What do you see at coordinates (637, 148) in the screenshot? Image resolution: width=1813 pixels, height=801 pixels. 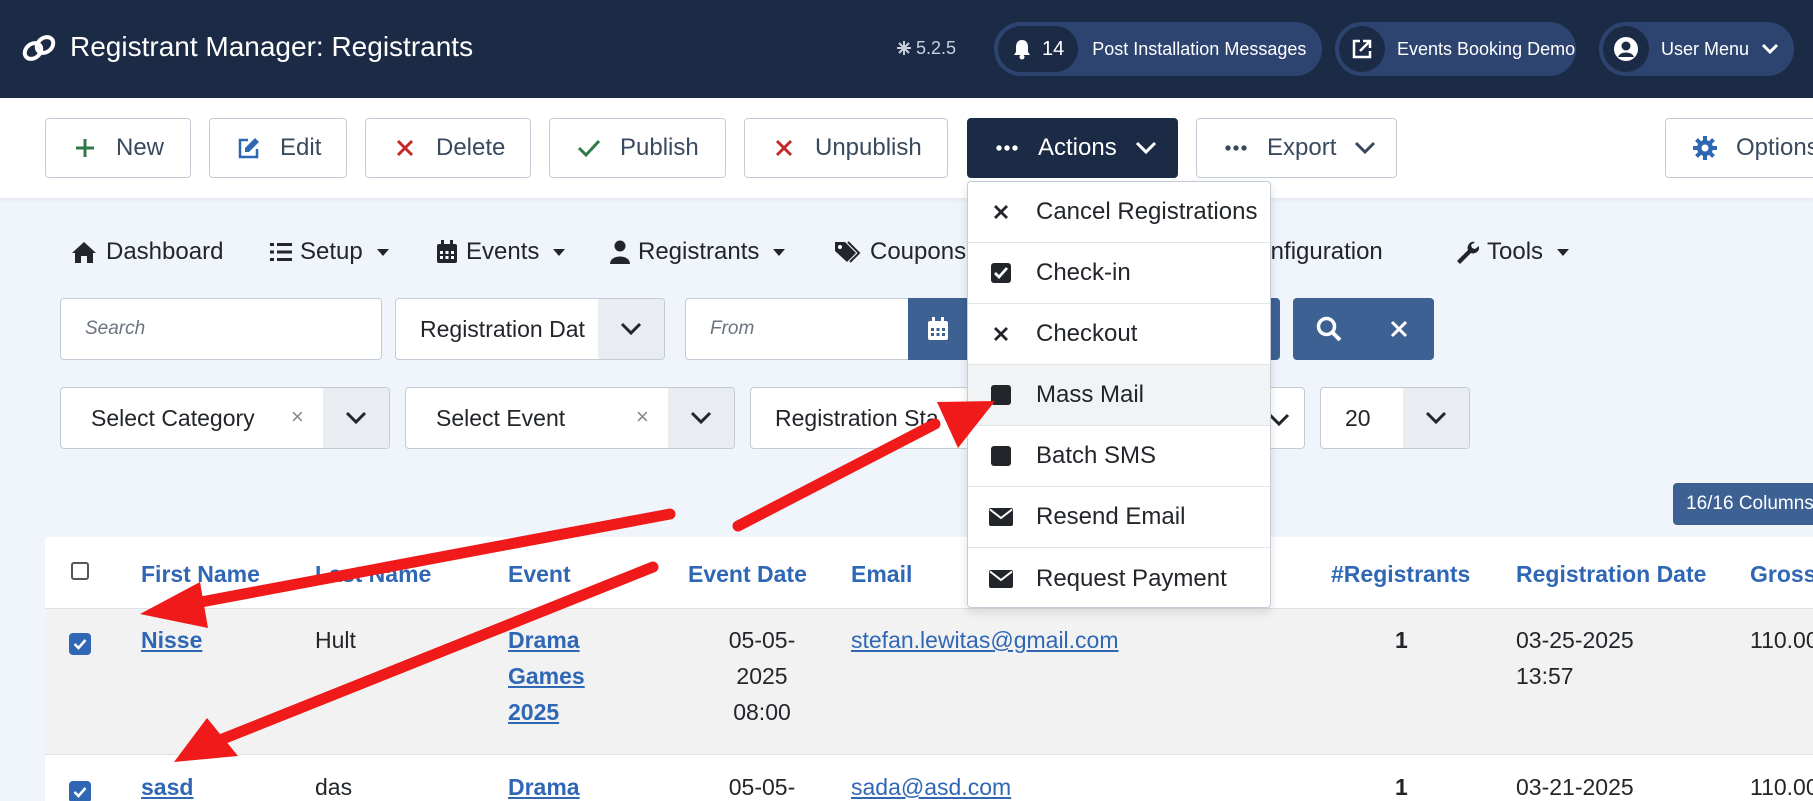 I see `publish-button: Publish` at bounding box center [637, 148].